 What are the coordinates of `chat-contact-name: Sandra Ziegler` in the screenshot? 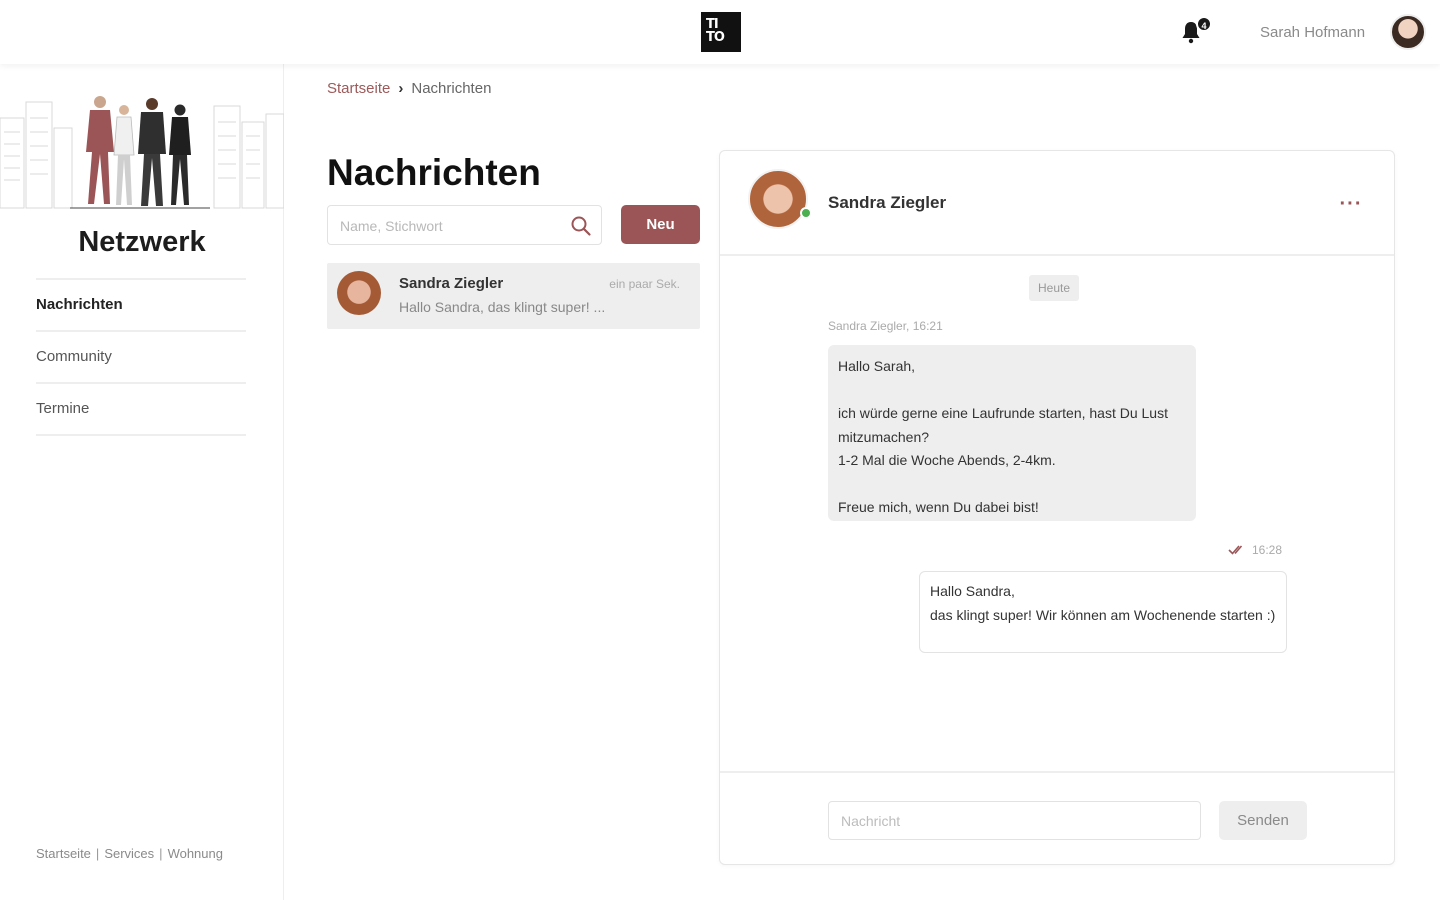 It's located at (887, 203).